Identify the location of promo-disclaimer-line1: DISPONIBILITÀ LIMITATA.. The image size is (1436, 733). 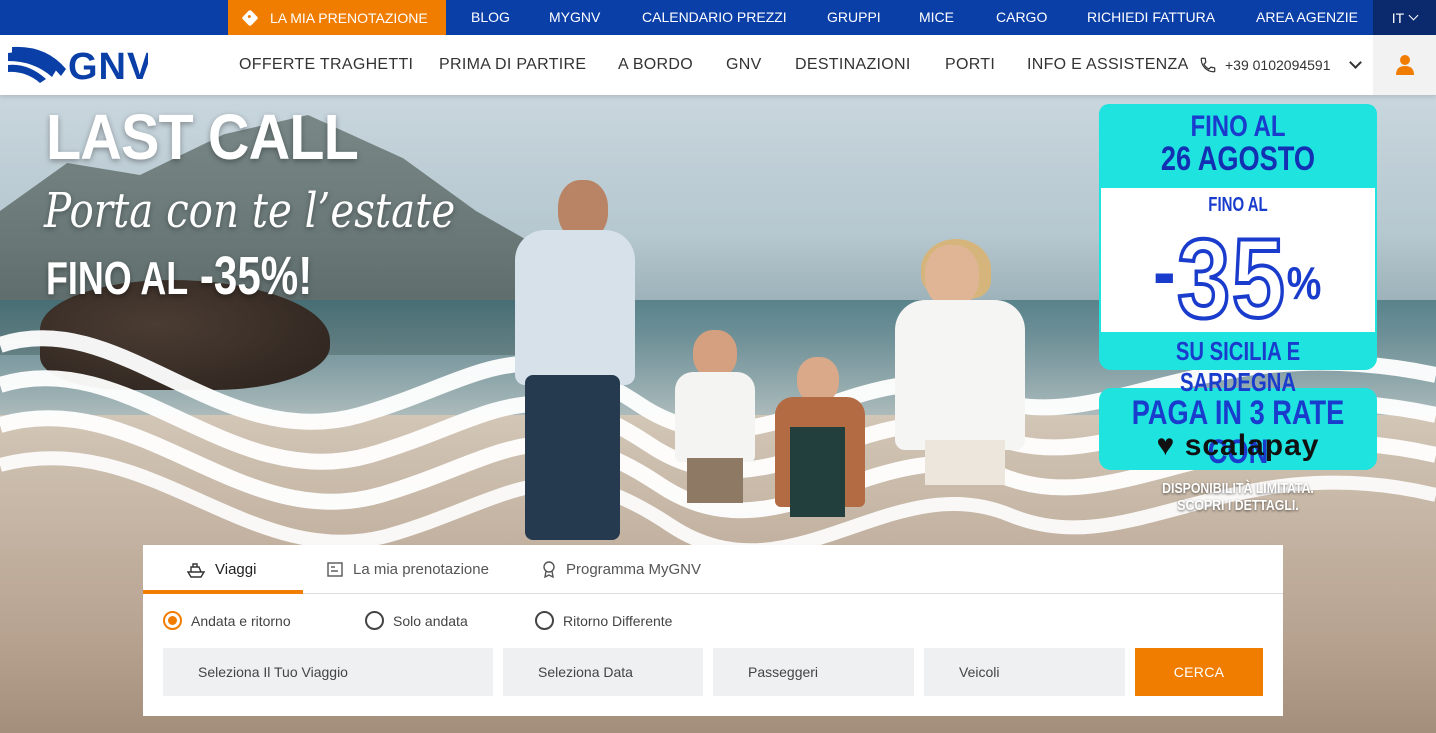
(1238, 488).